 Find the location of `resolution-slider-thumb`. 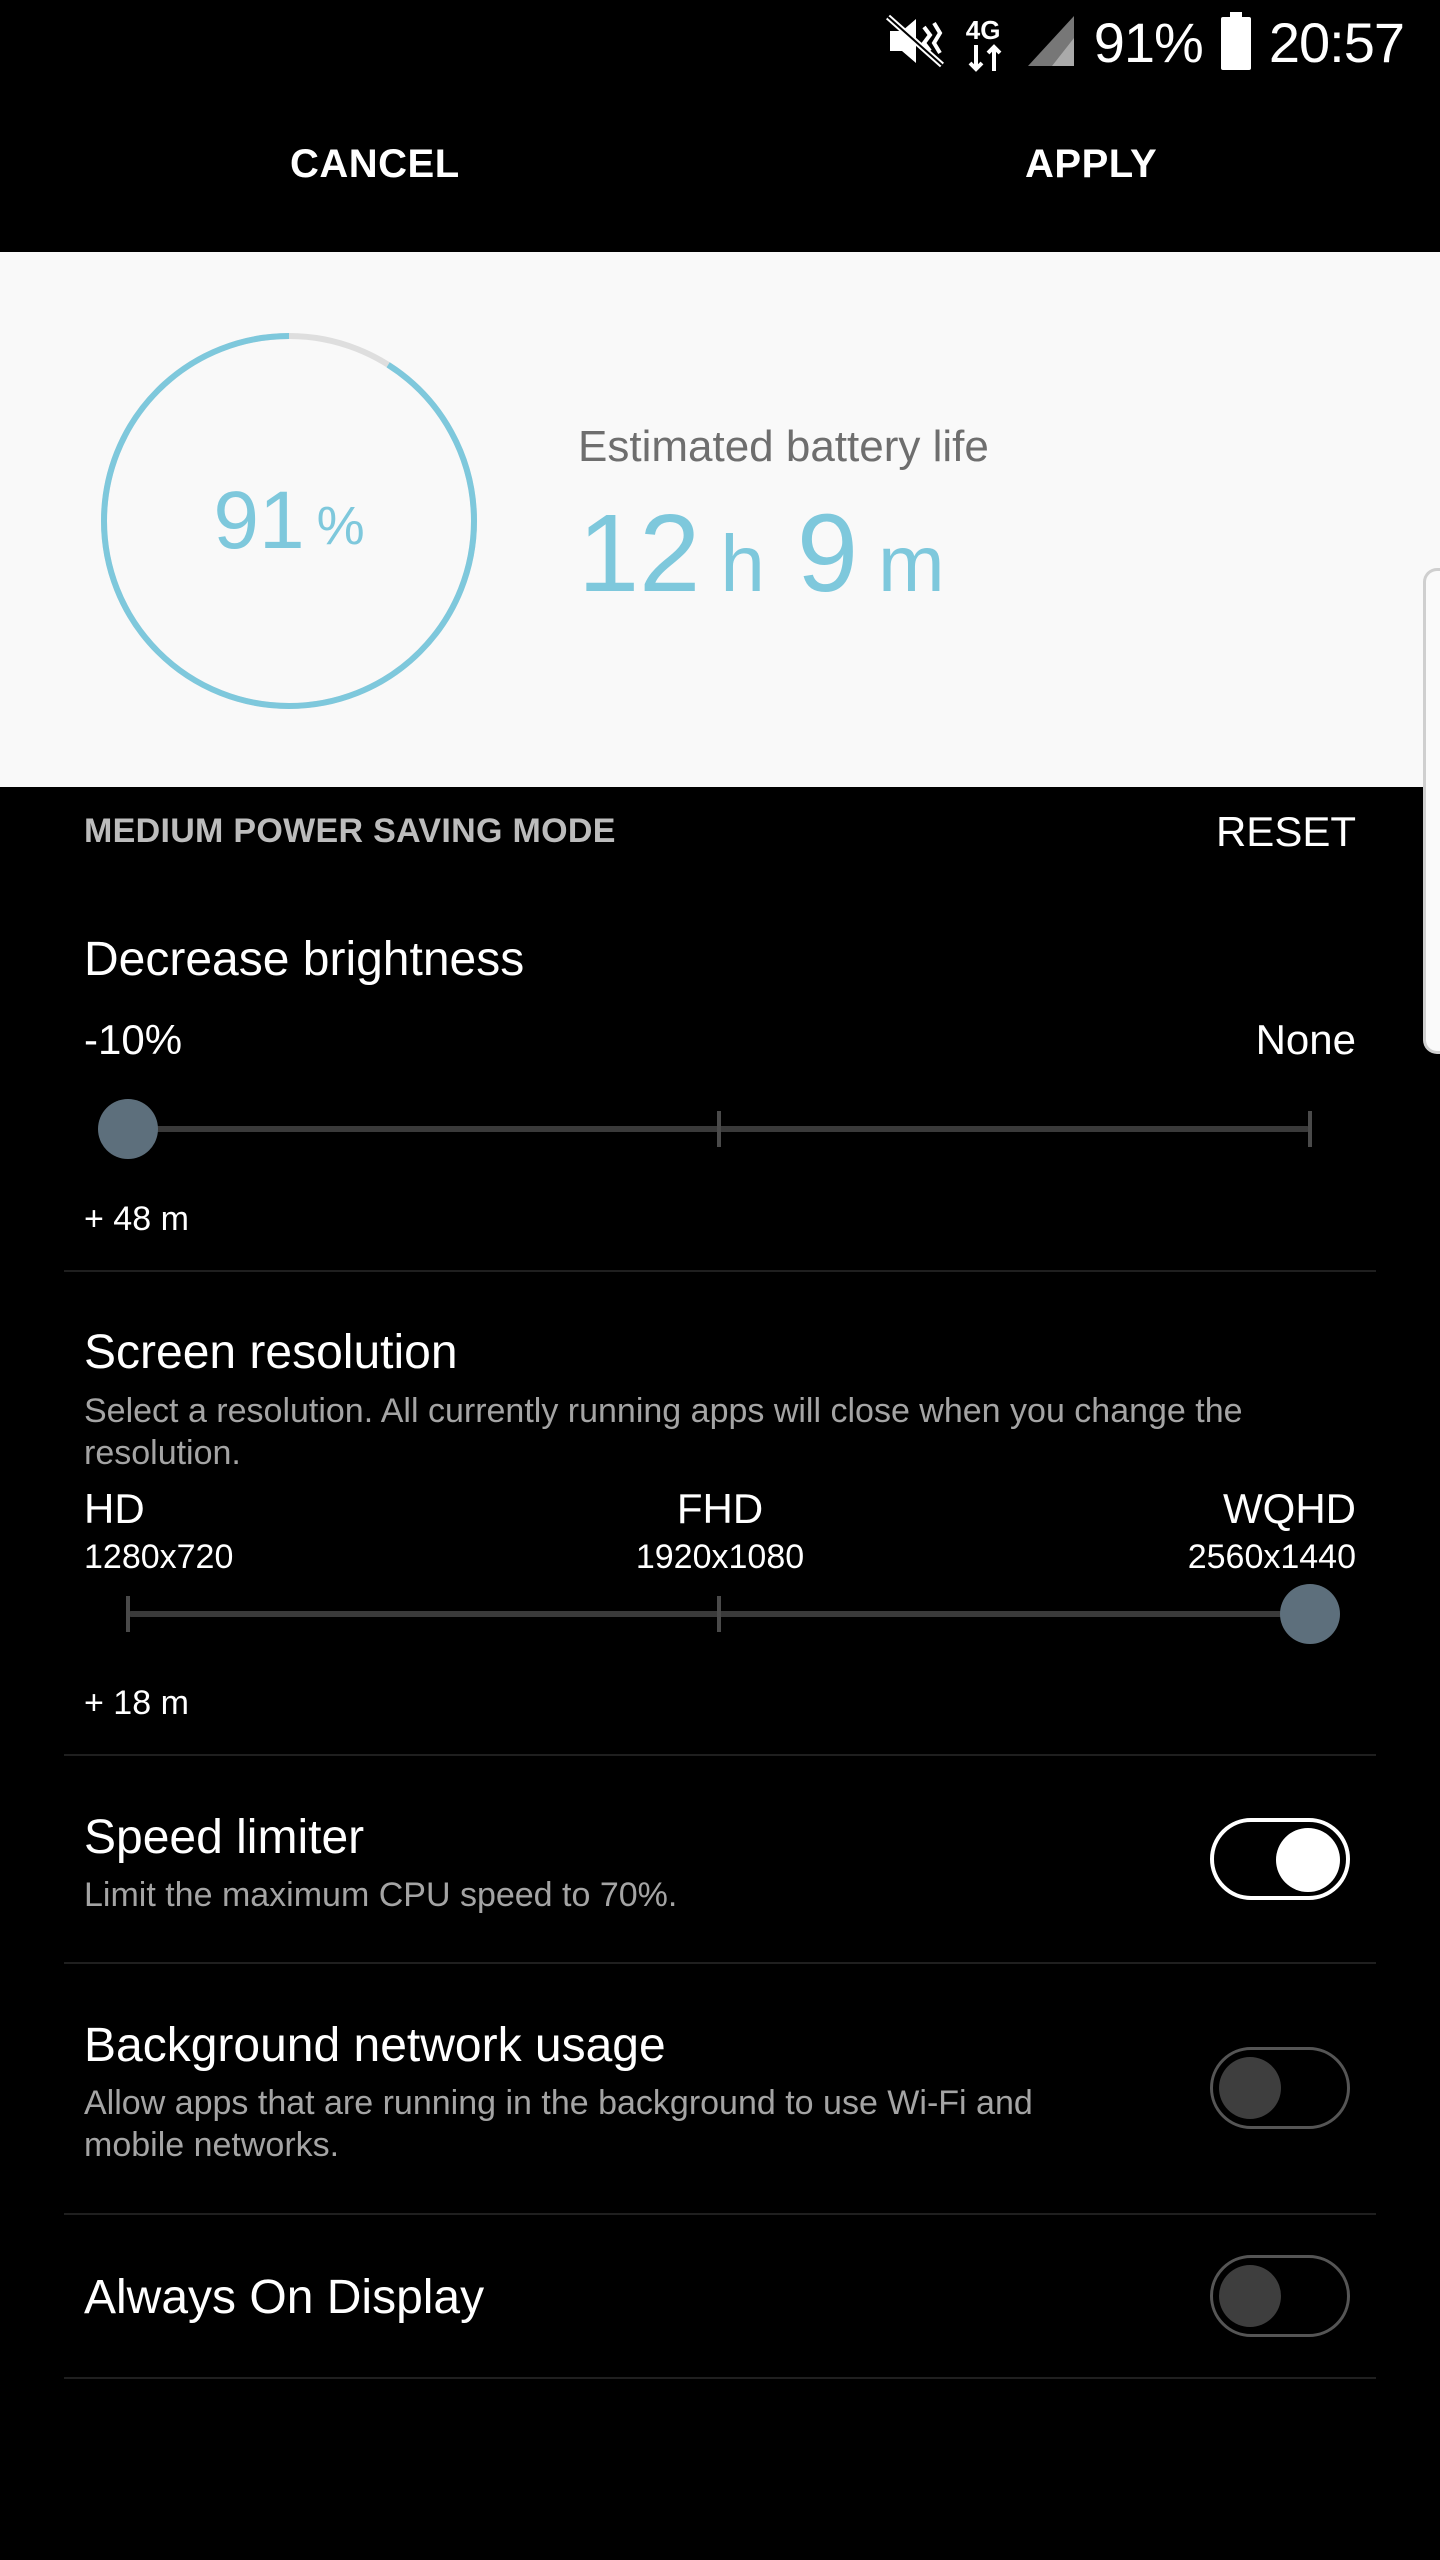

resolution-slider-thumb is located at coordinates (1310, 1614).